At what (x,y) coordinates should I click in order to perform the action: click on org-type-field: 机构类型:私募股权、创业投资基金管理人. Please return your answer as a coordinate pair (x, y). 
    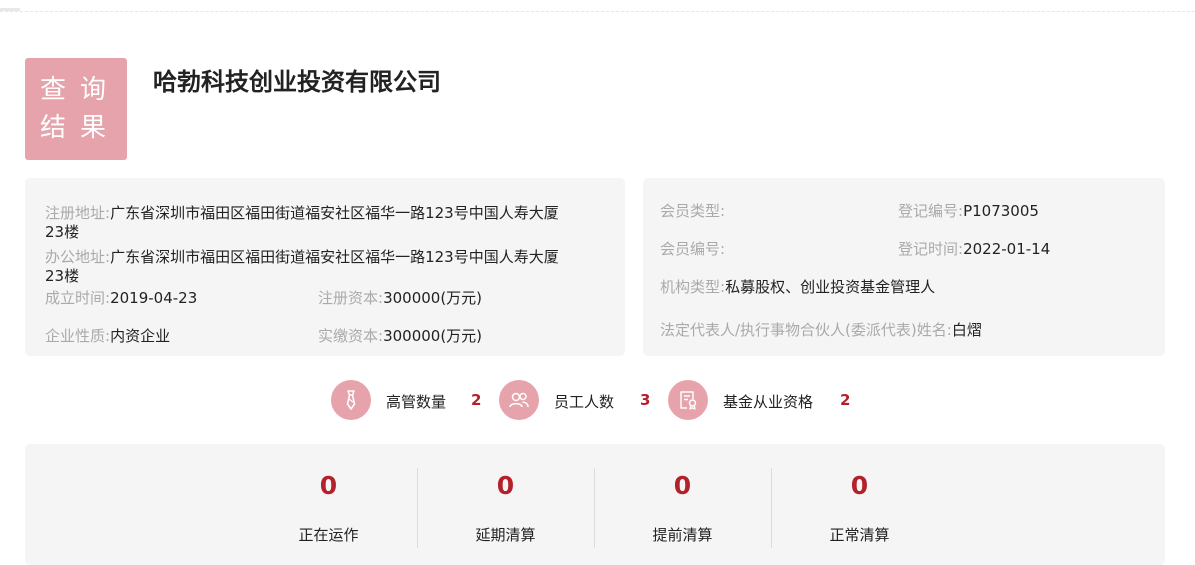
    Looking at the image, I should click on (797, 287).